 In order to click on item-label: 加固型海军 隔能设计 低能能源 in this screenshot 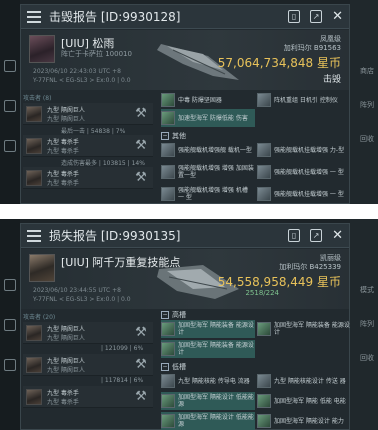, I will do `click(216, 421)`.